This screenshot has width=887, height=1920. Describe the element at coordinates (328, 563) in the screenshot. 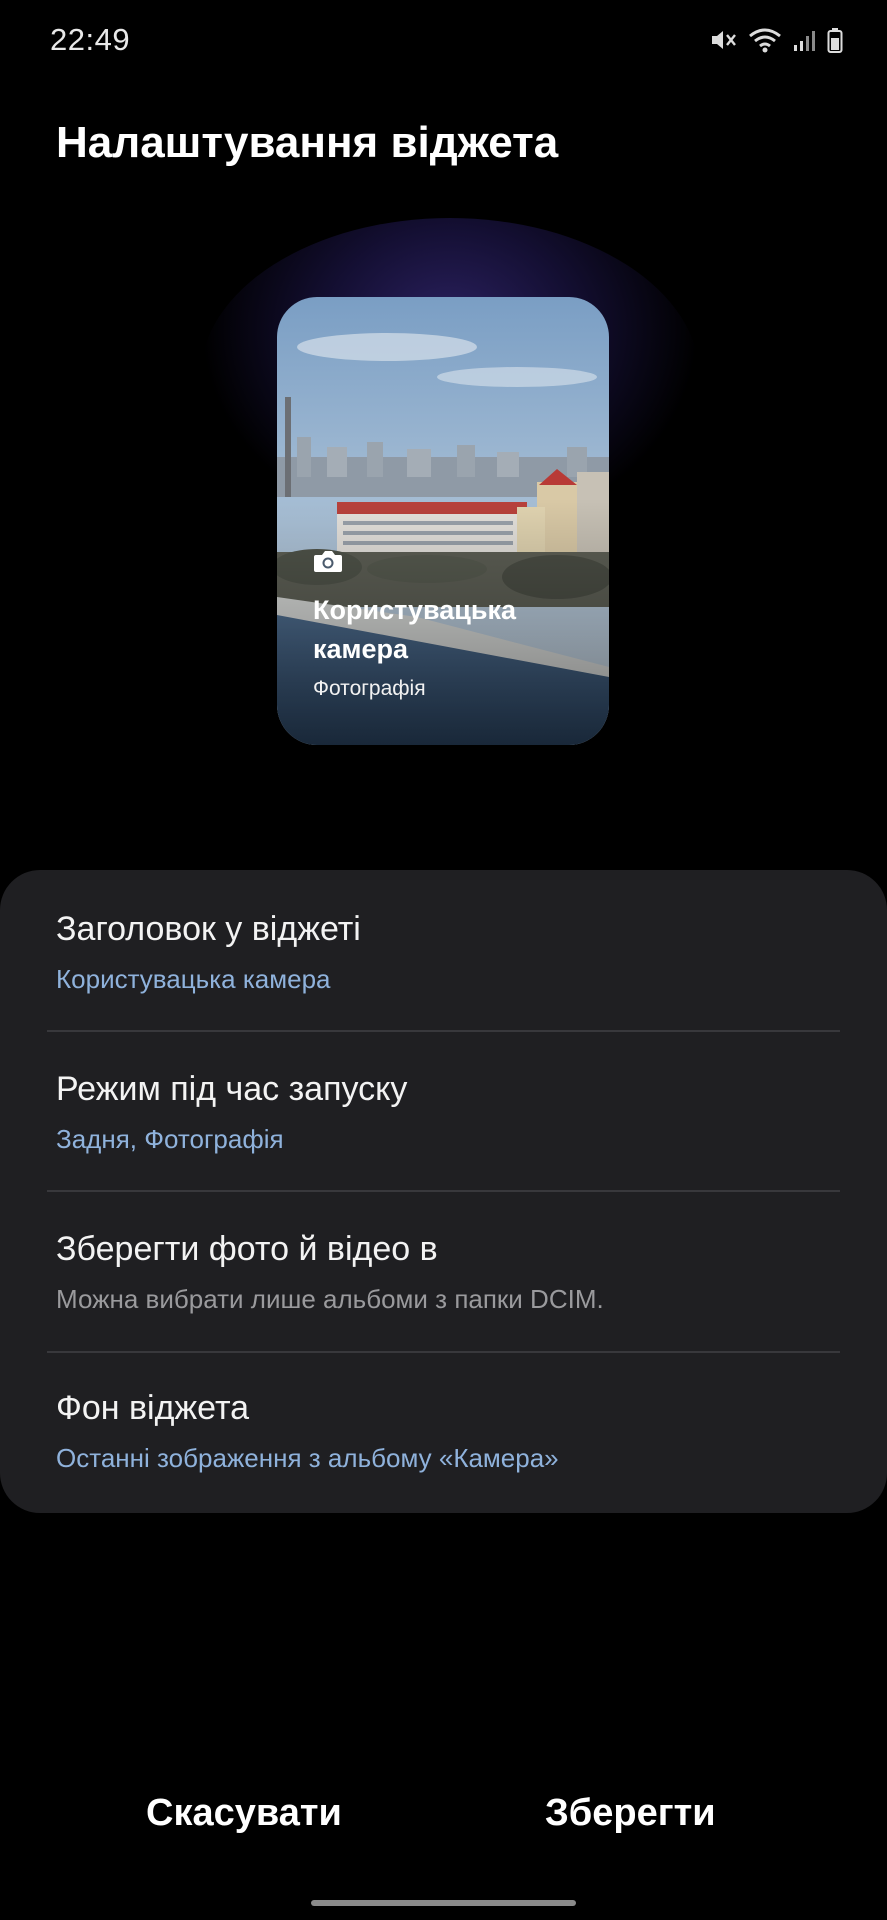

I see `camera-icon` at that location.